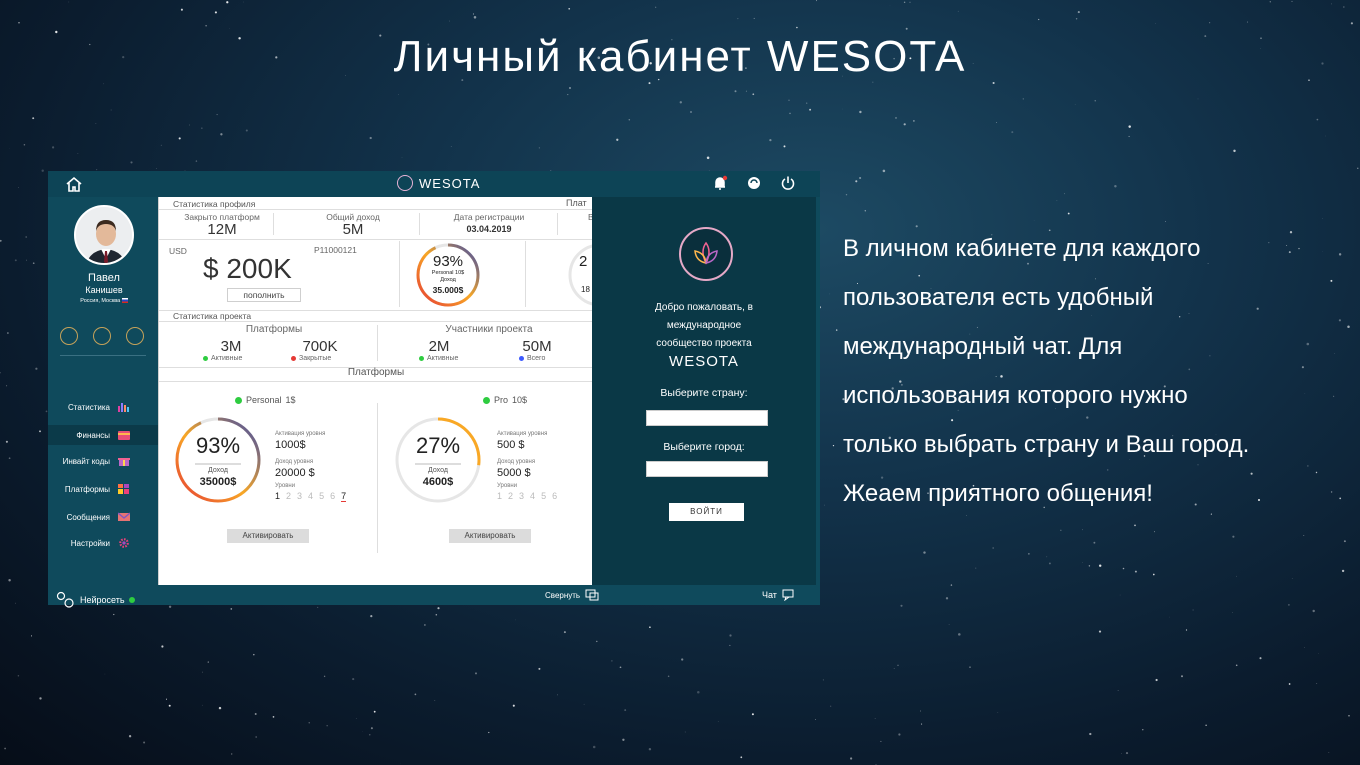  Describe the element at coordinates (123, 407) in the screenshot. I see `bar-chart-icon` at that location.